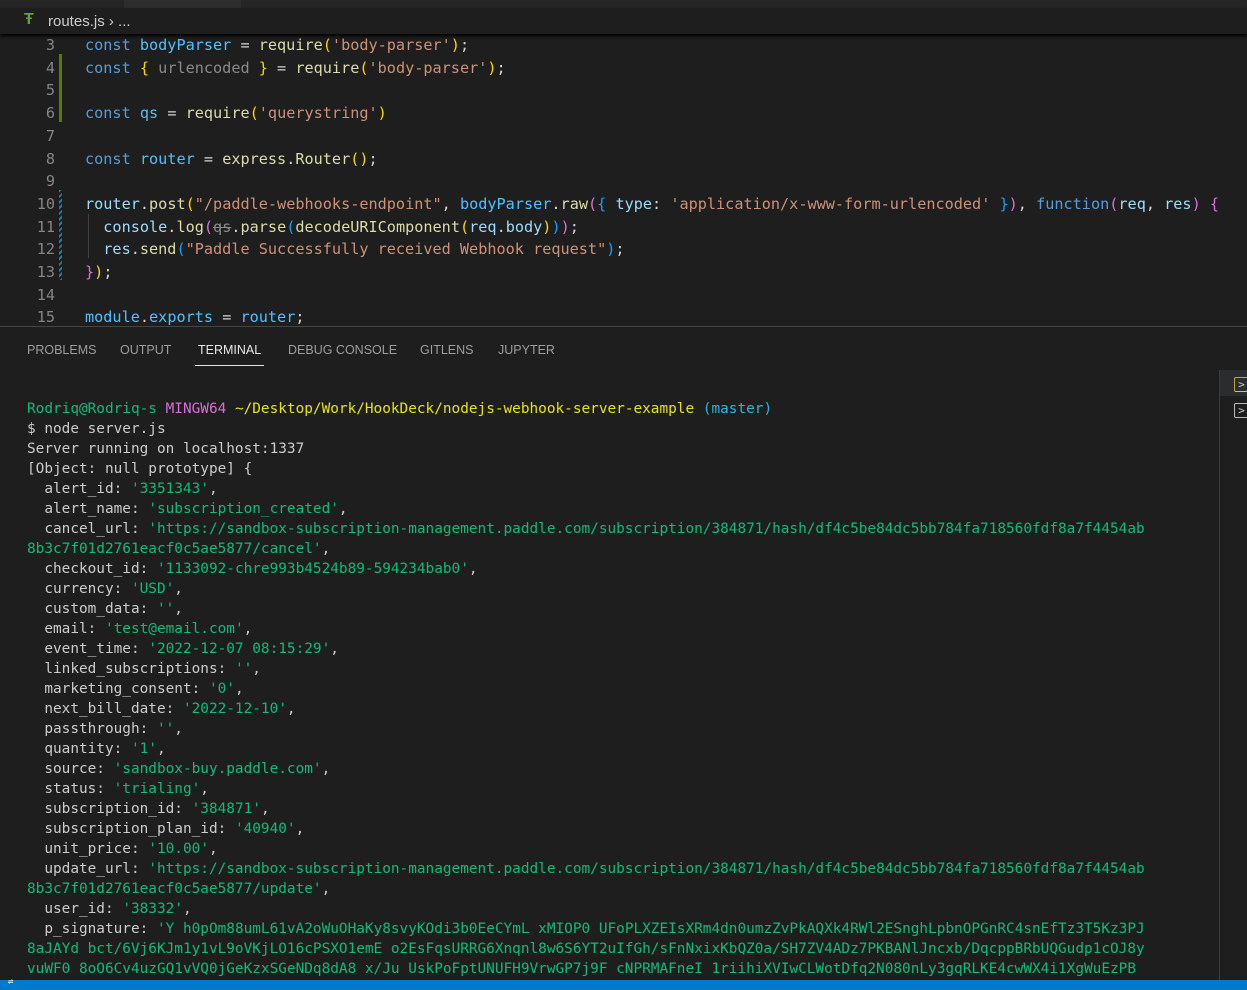 Image resolution: width=1247 pixels, height=990 pixels. I want to click on terminal-token: 8b3c7f01d2761eacf0c5ae5877/cancel', so click(174, 549).